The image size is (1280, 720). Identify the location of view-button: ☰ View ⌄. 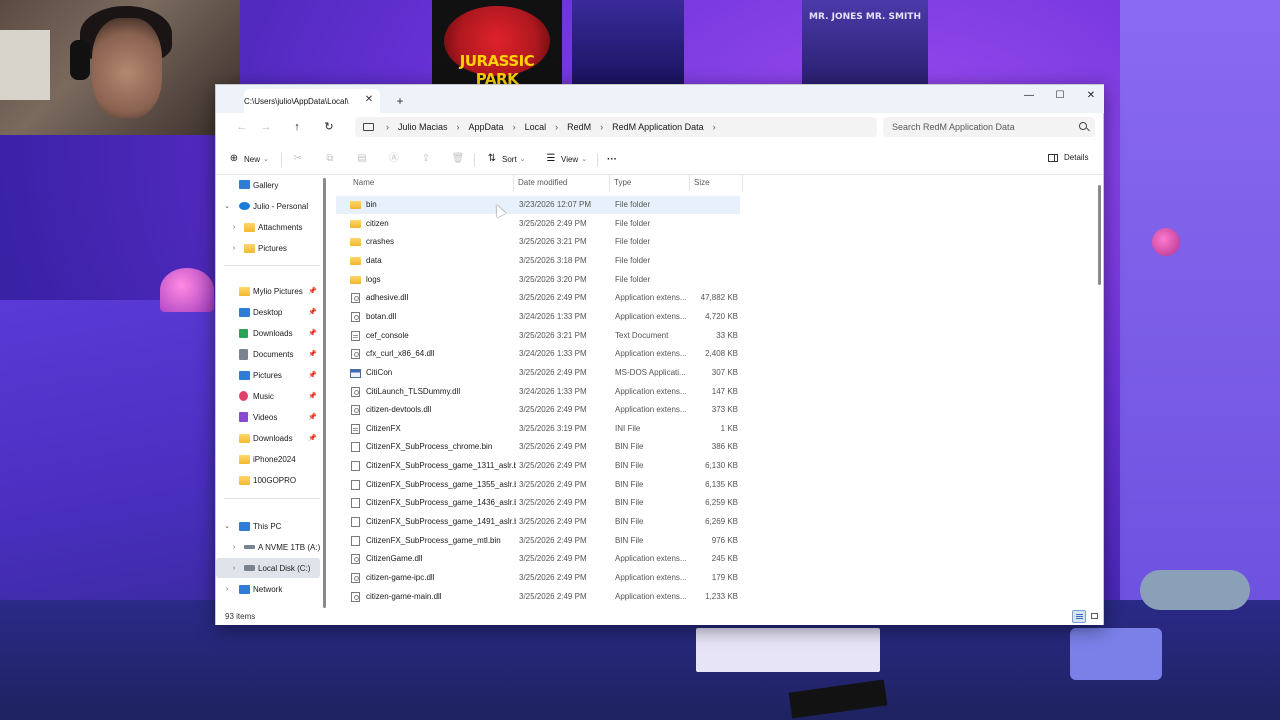
(566, 159).